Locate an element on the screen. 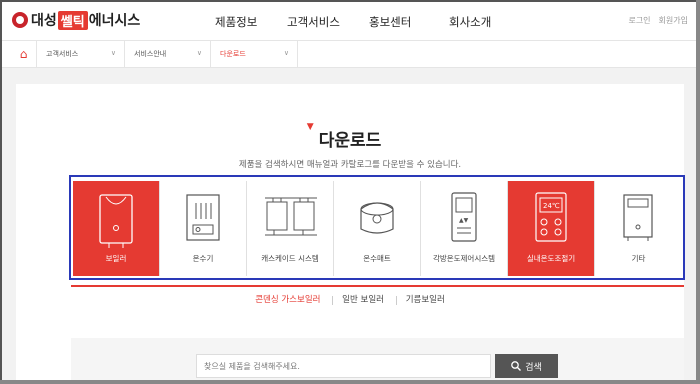  category-label: 보일러 is located at coordinates (116, 258).